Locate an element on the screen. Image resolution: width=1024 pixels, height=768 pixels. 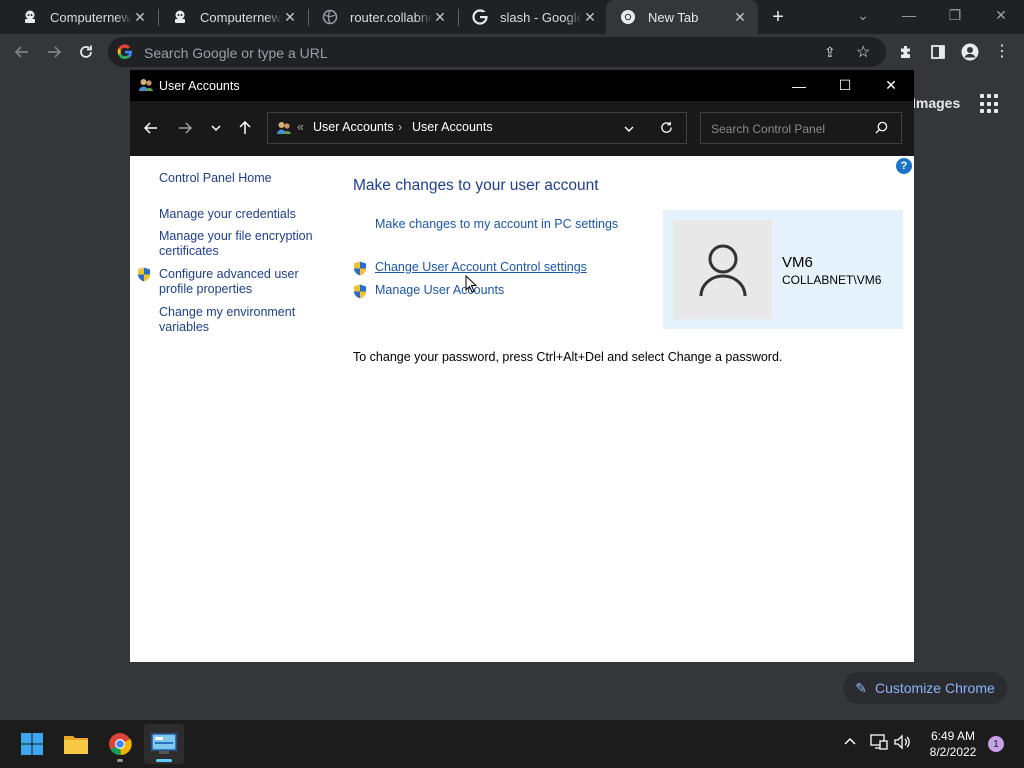
customize-chrome-button: ✎ Customize Chrome is located at coordinates (925, 688).